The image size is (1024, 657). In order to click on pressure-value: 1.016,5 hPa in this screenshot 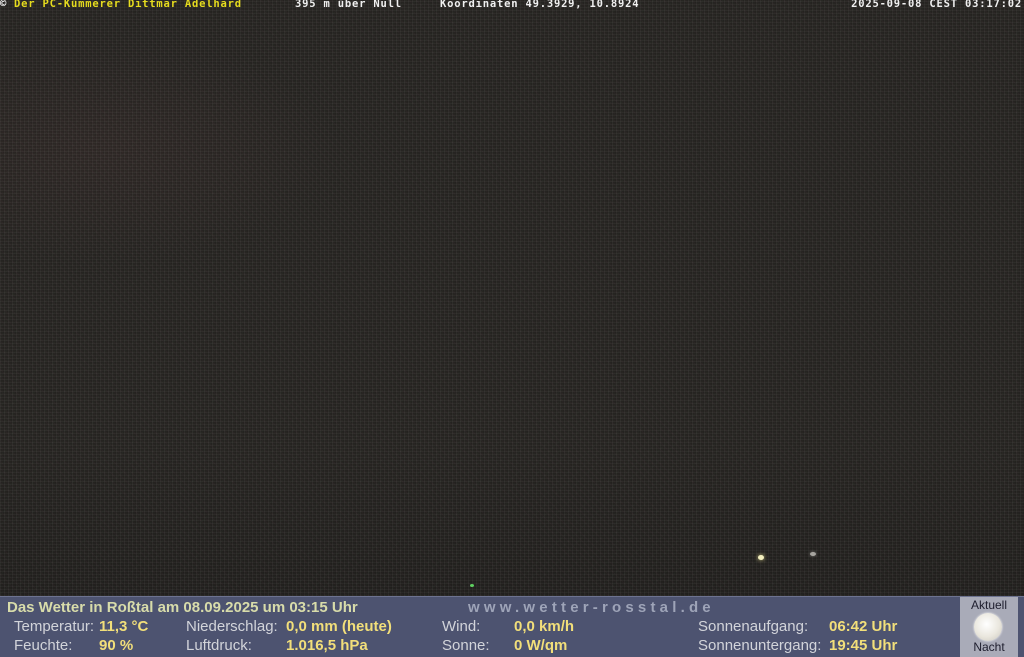, I will do `click(327, 645)`.